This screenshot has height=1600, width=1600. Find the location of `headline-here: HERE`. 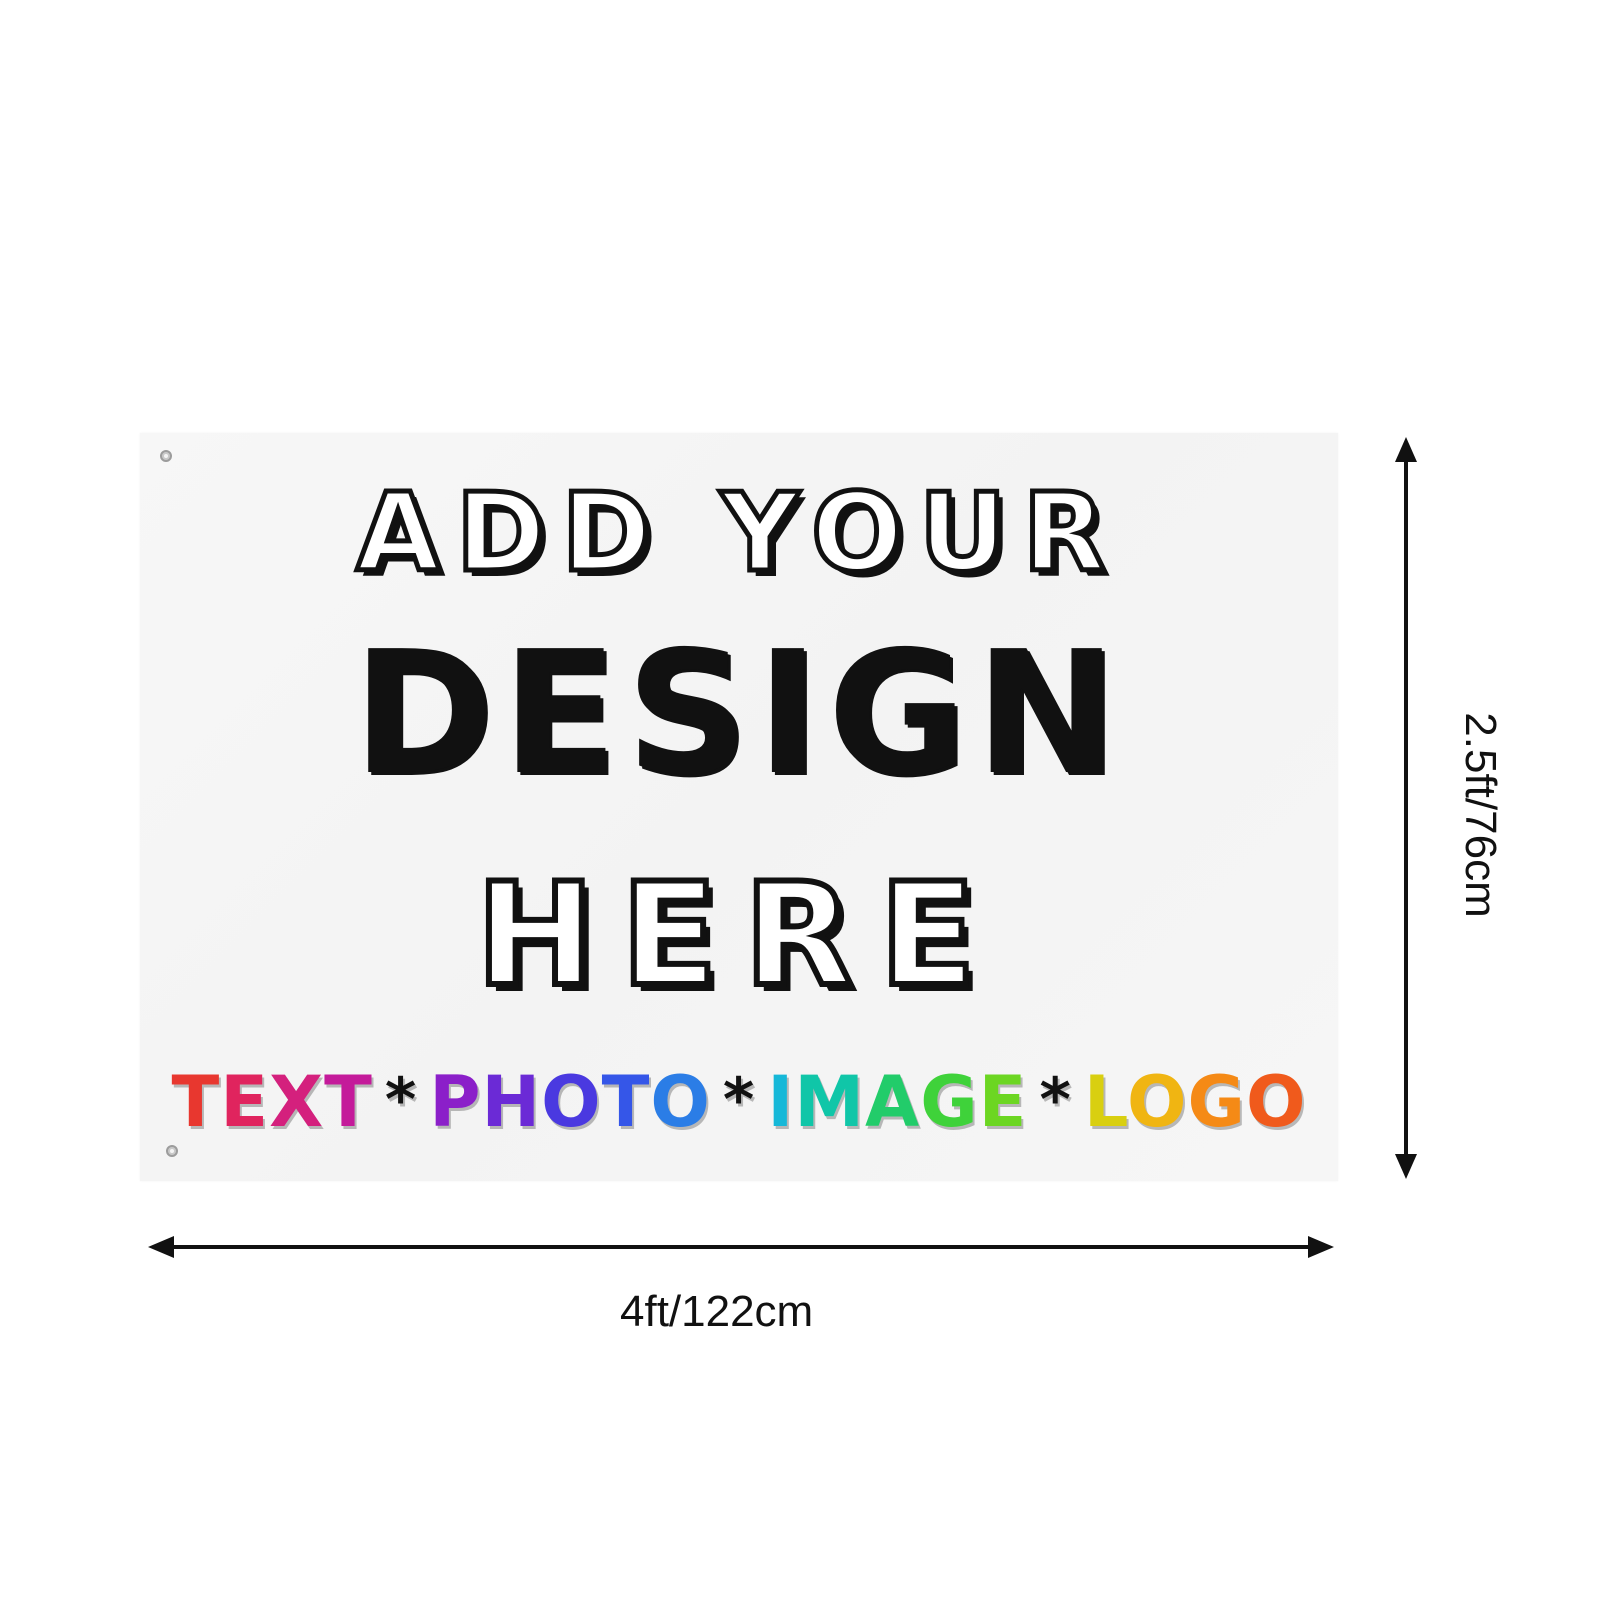

headline-here: HERE is located at coordinates (738, 935).